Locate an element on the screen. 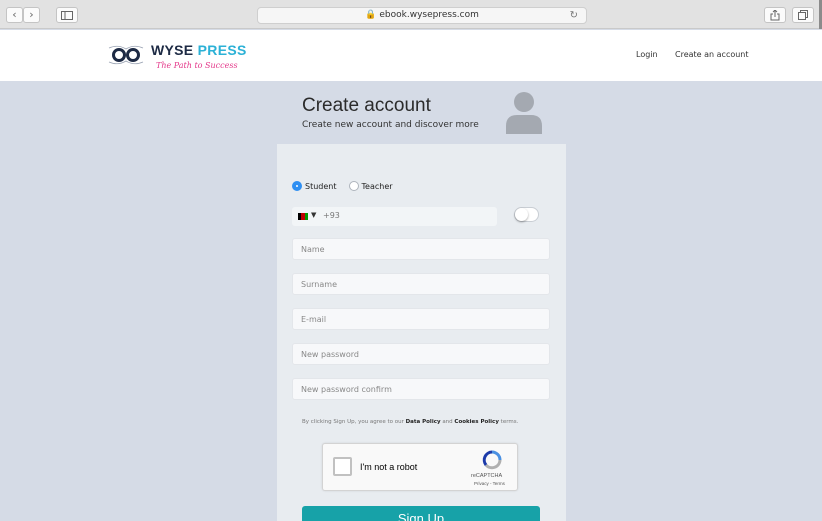  tabs-icon is located at coordinates (803, 15).